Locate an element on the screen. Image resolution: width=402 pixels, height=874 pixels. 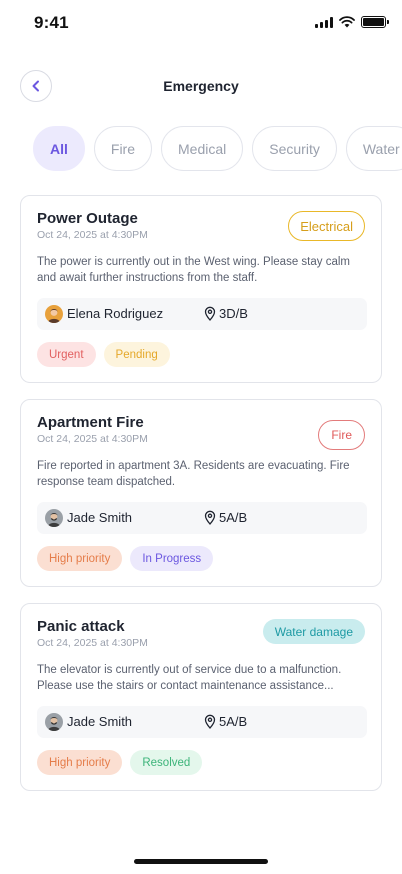
status-badges: High priority In Progress is located at coordinates (125, 558).